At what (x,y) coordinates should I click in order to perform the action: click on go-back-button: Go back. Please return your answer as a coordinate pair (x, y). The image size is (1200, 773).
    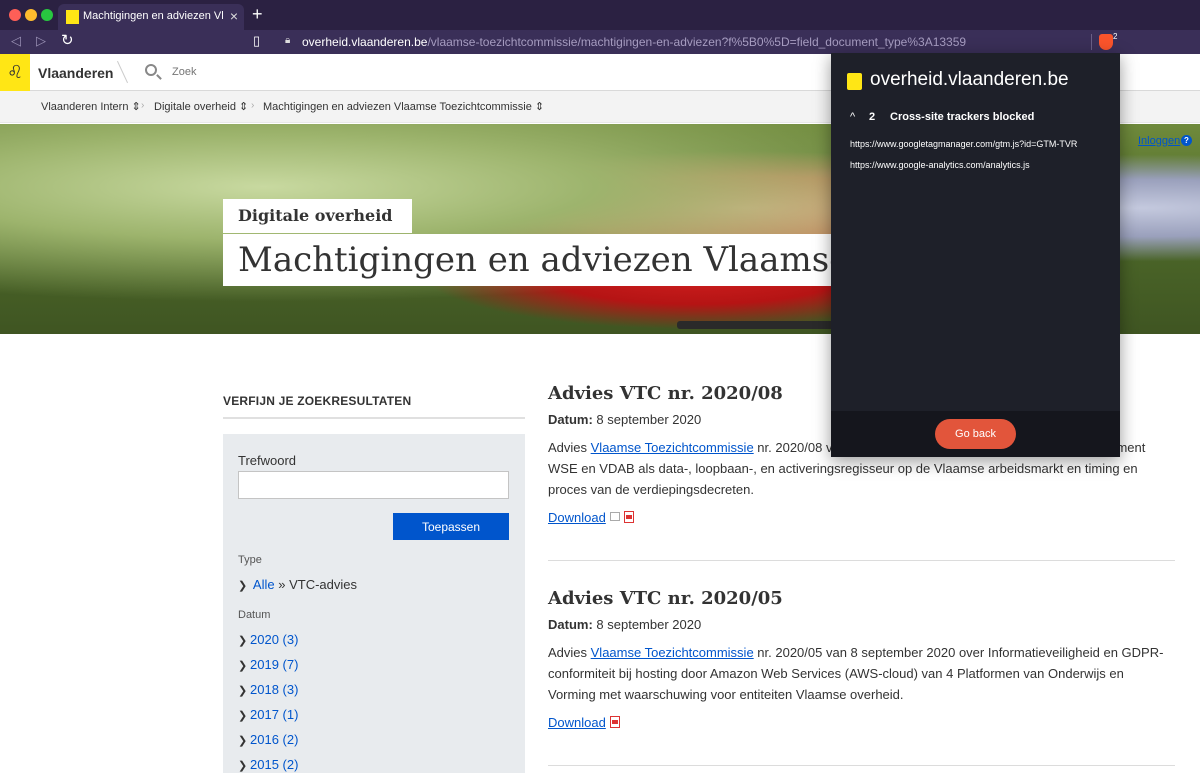
    Looking at the image, I should click on (975, 434).